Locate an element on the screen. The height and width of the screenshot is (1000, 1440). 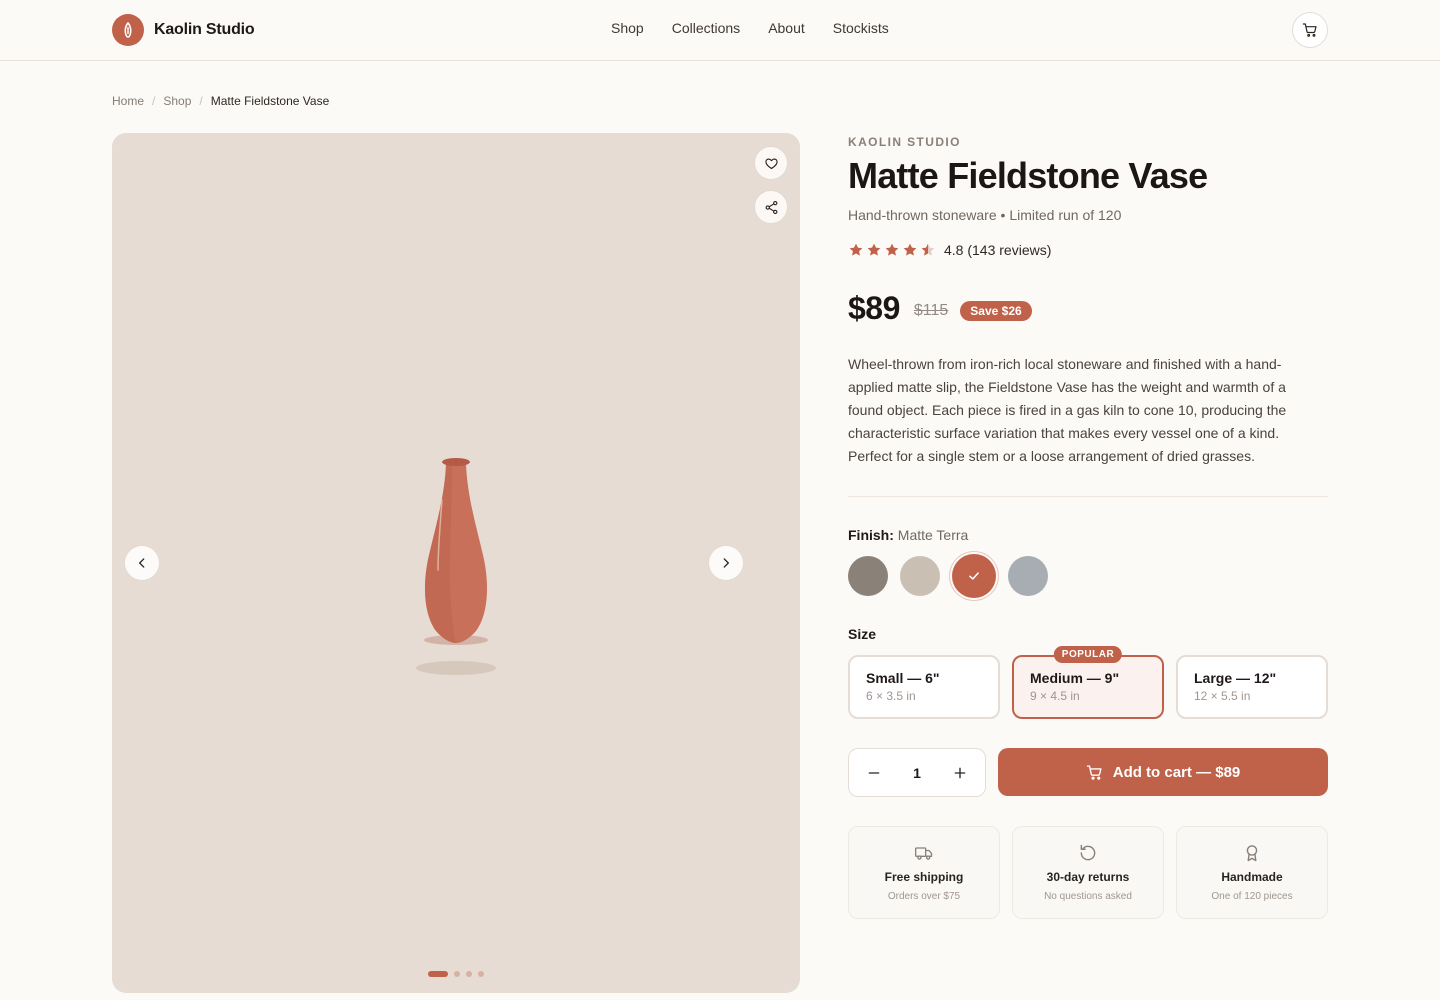
perk-subtitle: Orders over $75 is located at coordinates (924, 896).